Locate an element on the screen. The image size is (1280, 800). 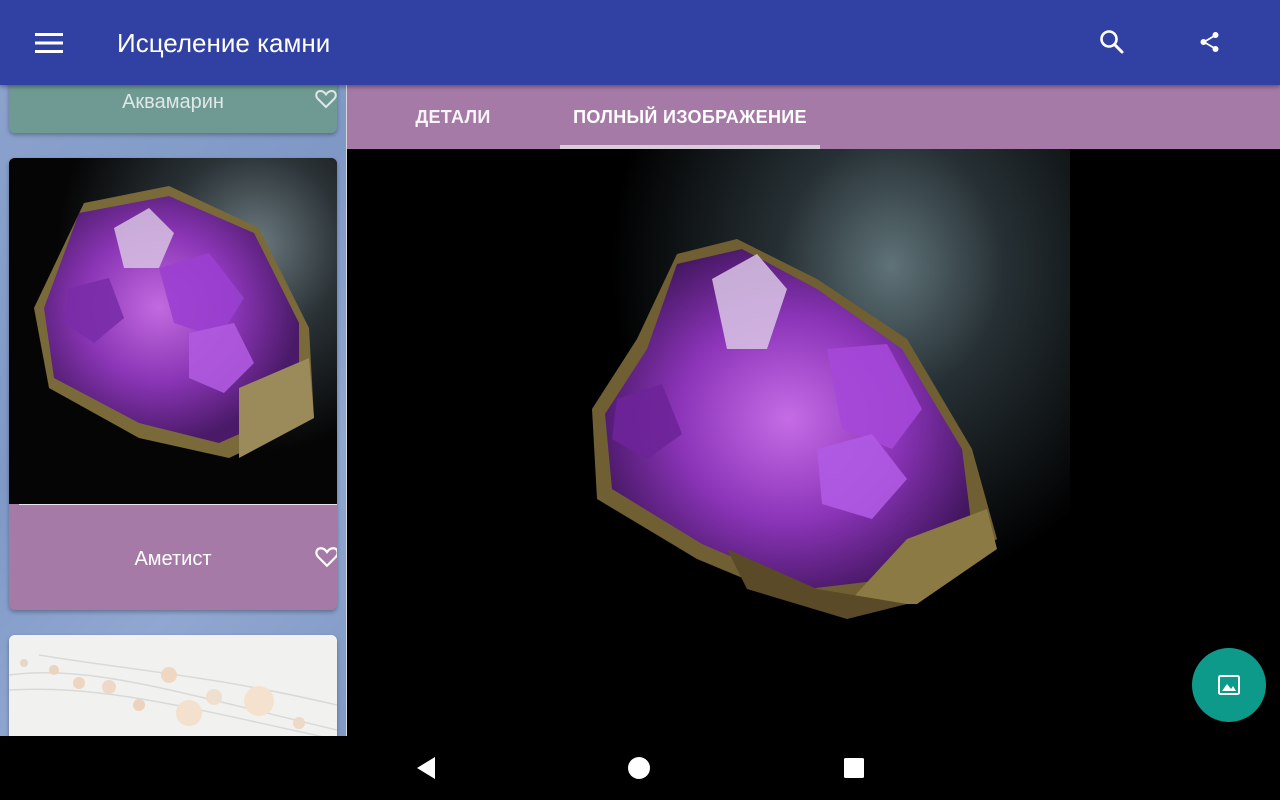
amethyst-image is located at coordinates (173, 331).